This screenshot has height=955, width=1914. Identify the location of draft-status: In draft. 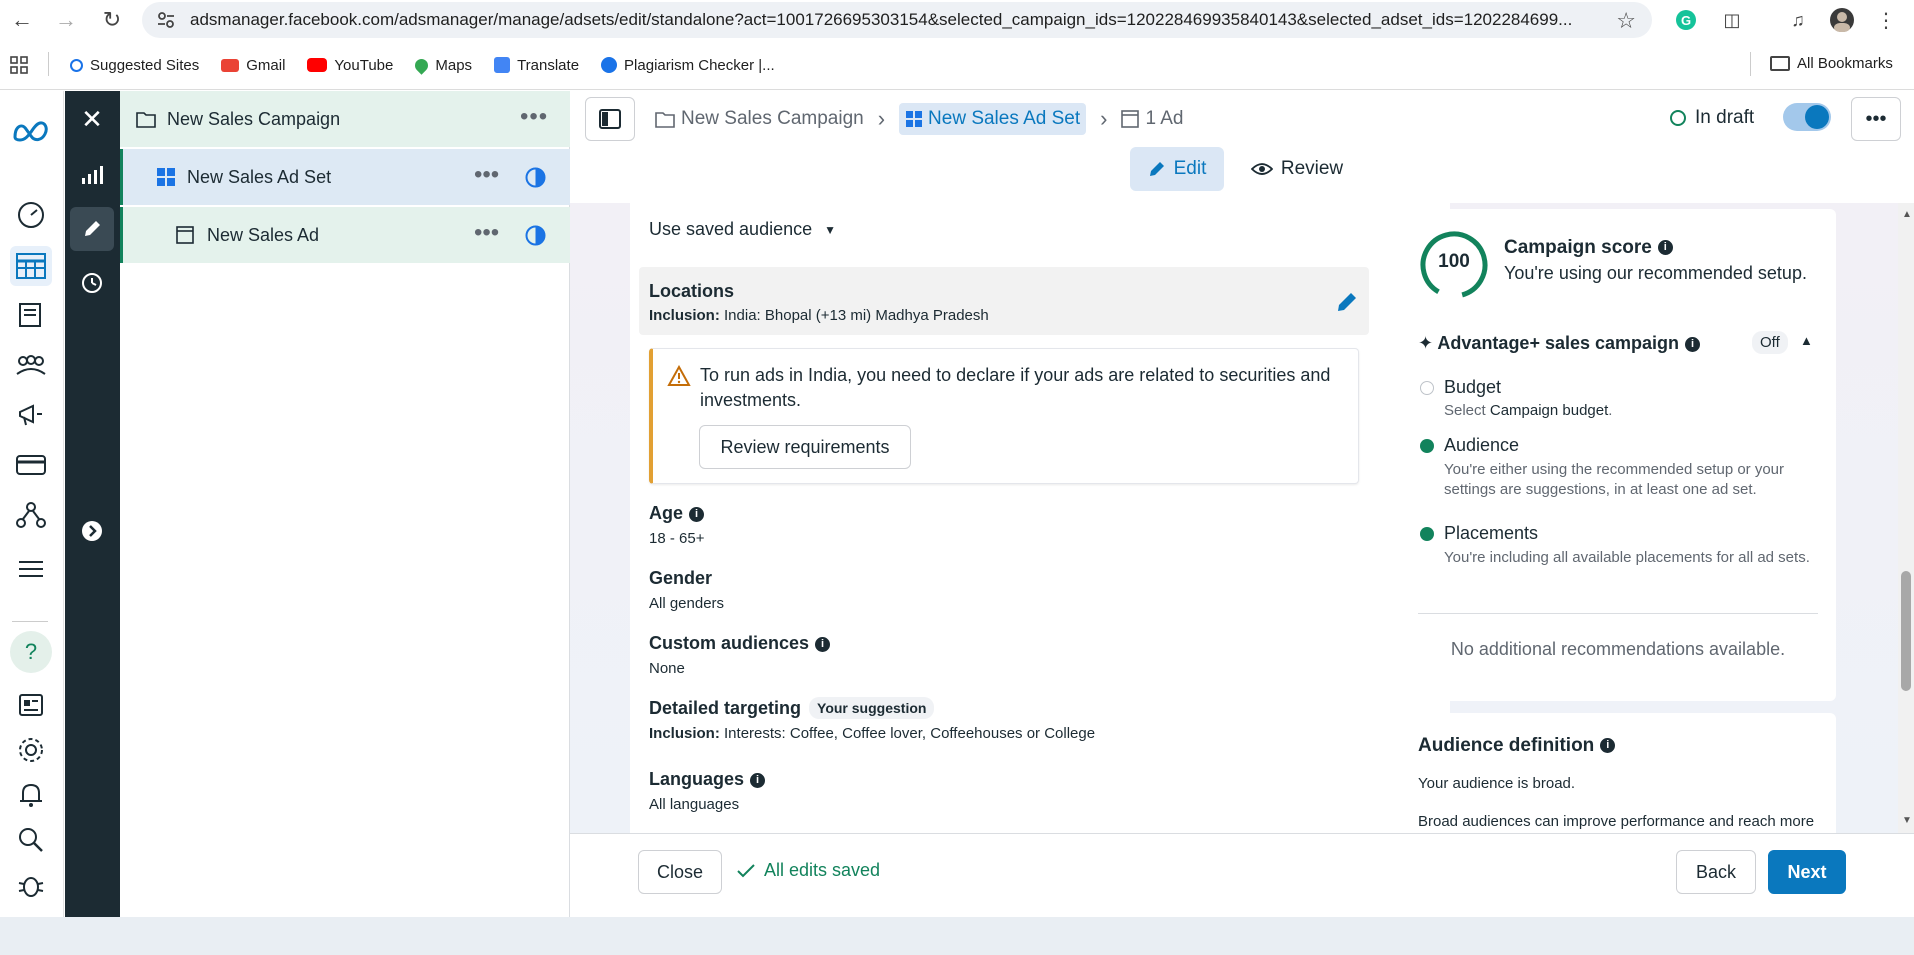
(1712, 118).